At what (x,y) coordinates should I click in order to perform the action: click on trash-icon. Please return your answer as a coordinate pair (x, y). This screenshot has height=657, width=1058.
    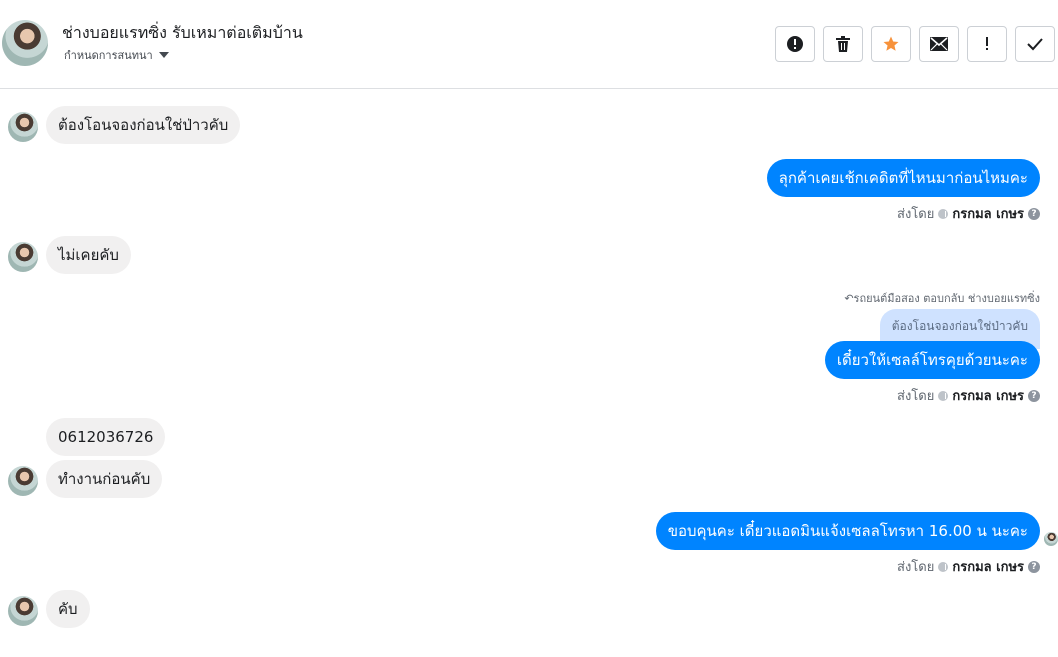
    Looking at the image, I should click on (843, 44).